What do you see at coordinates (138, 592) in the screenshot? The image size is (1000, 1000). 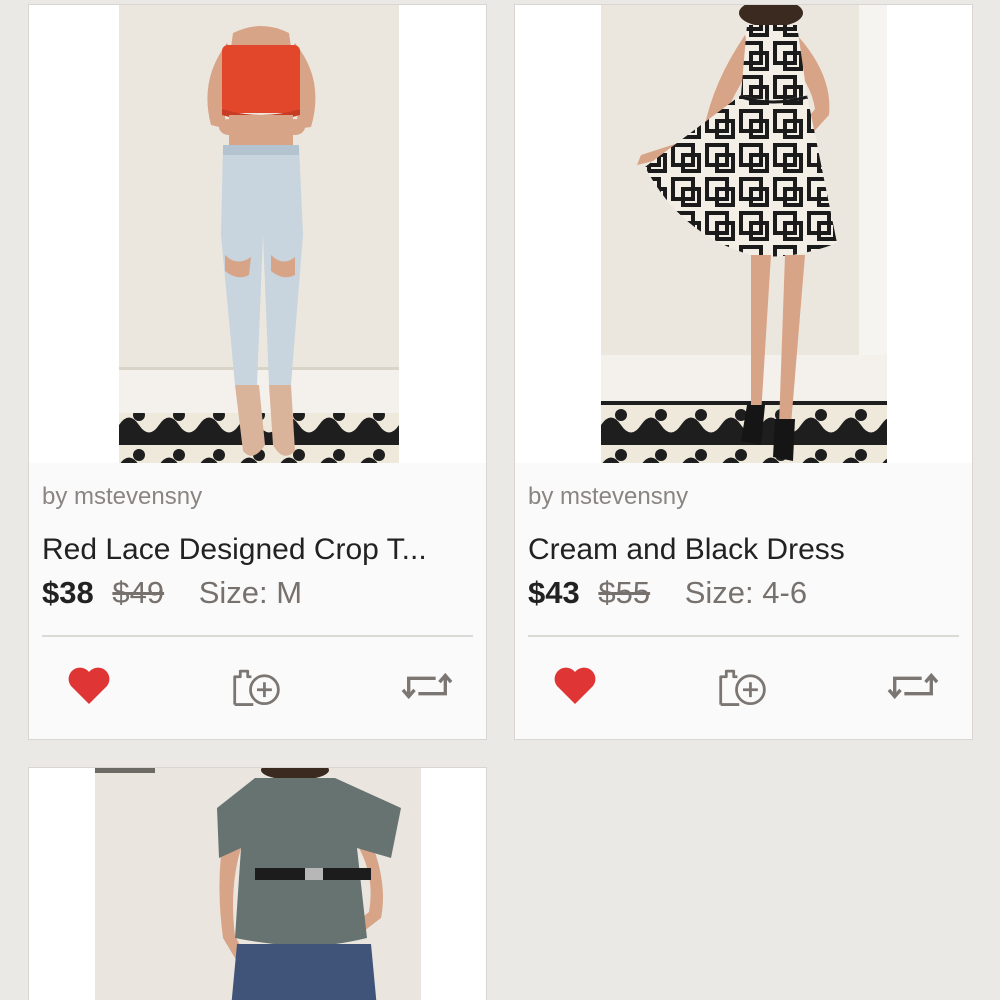 I see `original-price: $49` at bounding box center [138, 592].